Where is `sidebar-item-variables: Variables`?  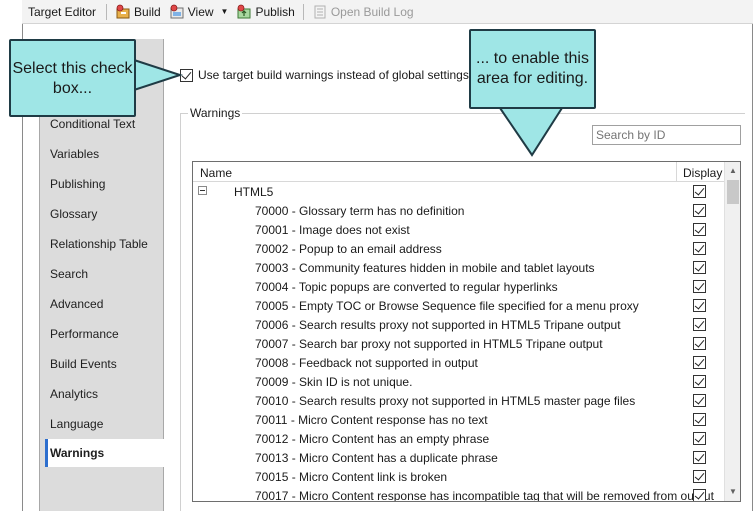
sidebar-item-variables: Variables is located at coordinates (74, 154).